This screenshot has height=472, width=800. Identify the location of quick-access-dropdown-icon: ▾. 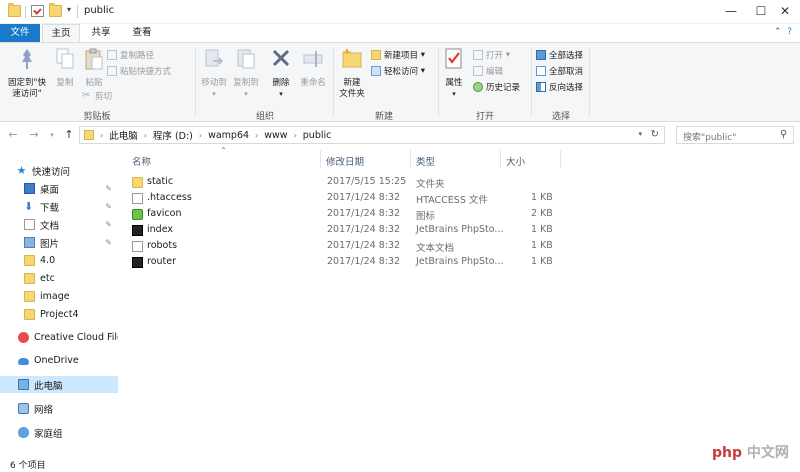
(69, 9).